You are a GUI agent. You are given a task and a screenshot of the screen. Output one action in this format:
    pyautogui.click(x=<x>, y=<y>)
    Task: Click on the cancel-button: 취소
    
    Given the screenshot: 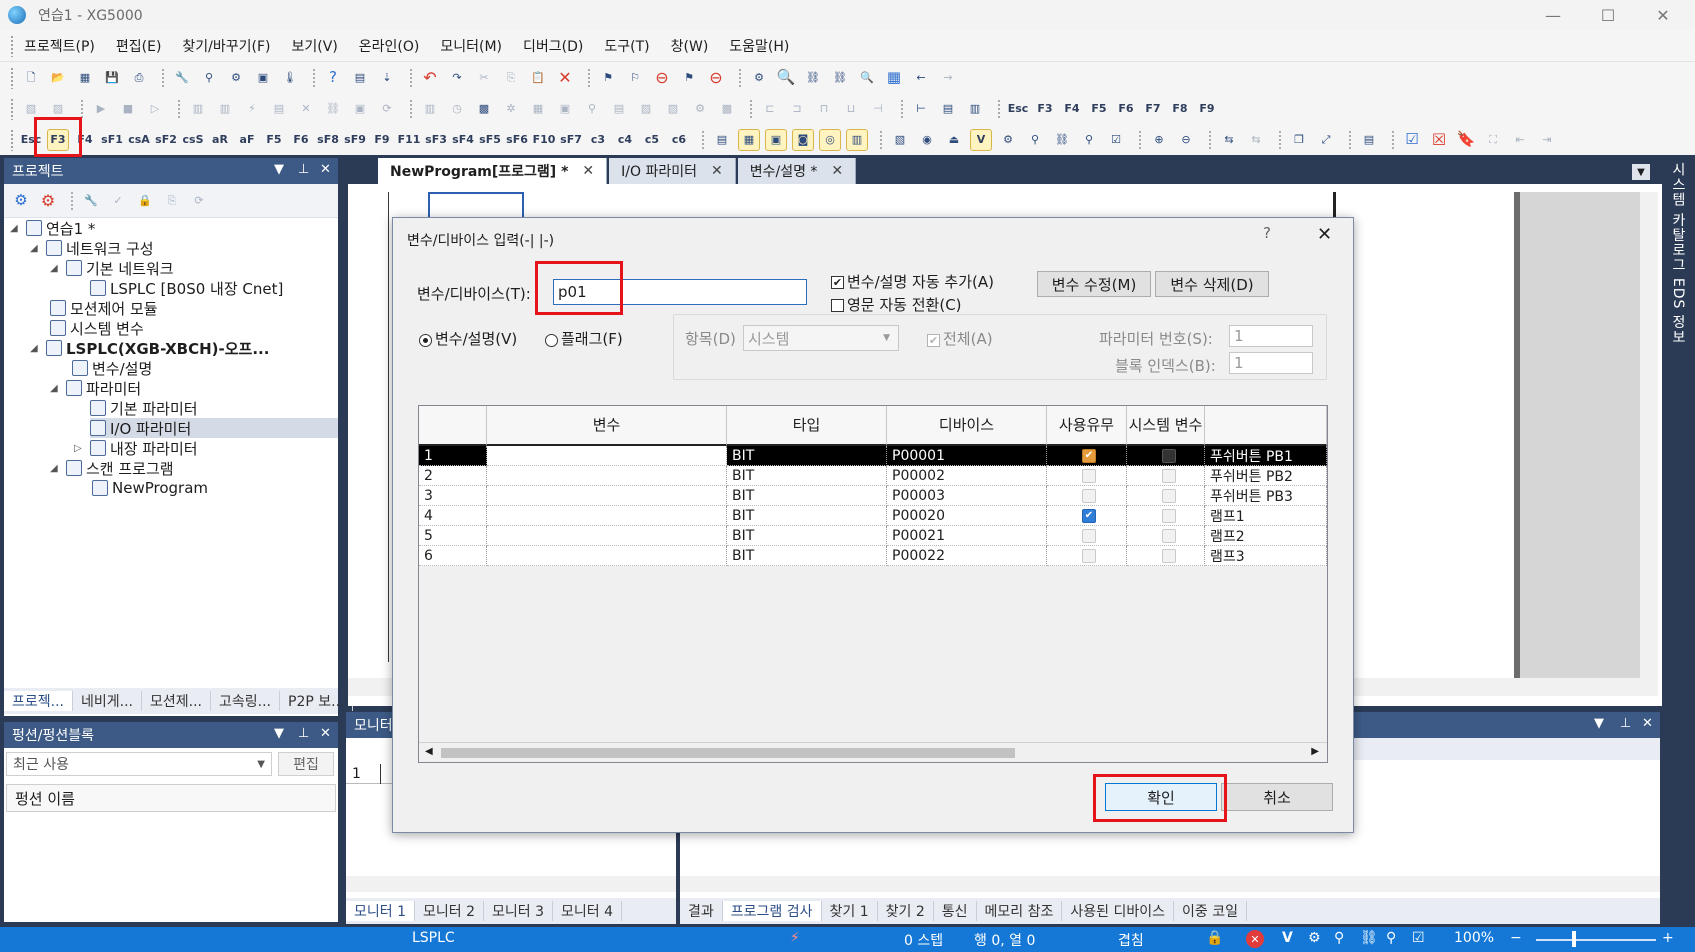 What is the action you would take?
    pyautogui.click(x=1277, y=797)
    